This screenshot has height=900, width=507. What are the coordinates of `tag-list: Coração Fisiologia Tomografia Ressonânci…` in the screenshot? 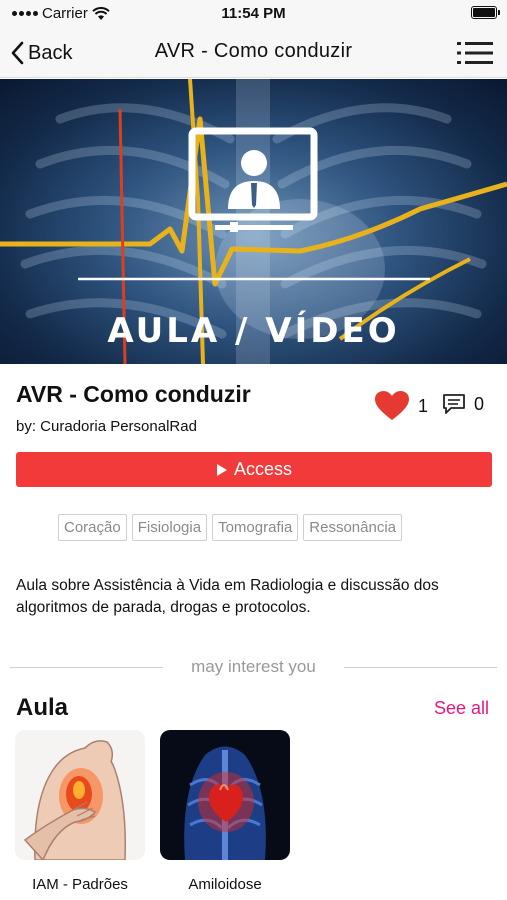 It's located at (230, 527).